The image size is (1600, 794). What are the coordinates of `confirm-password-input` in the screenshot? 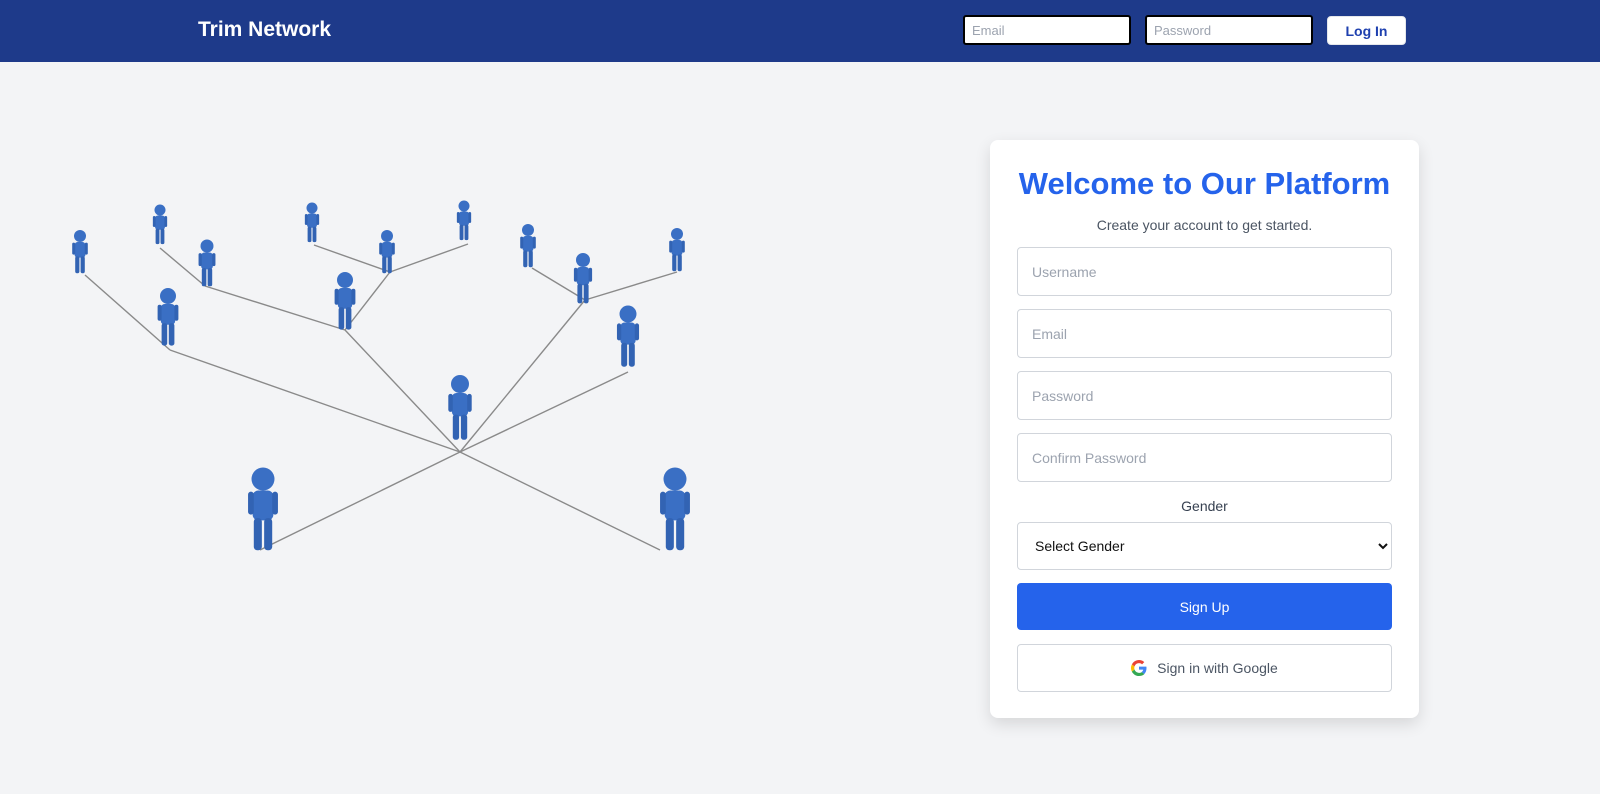 It's located at (1204, 457).